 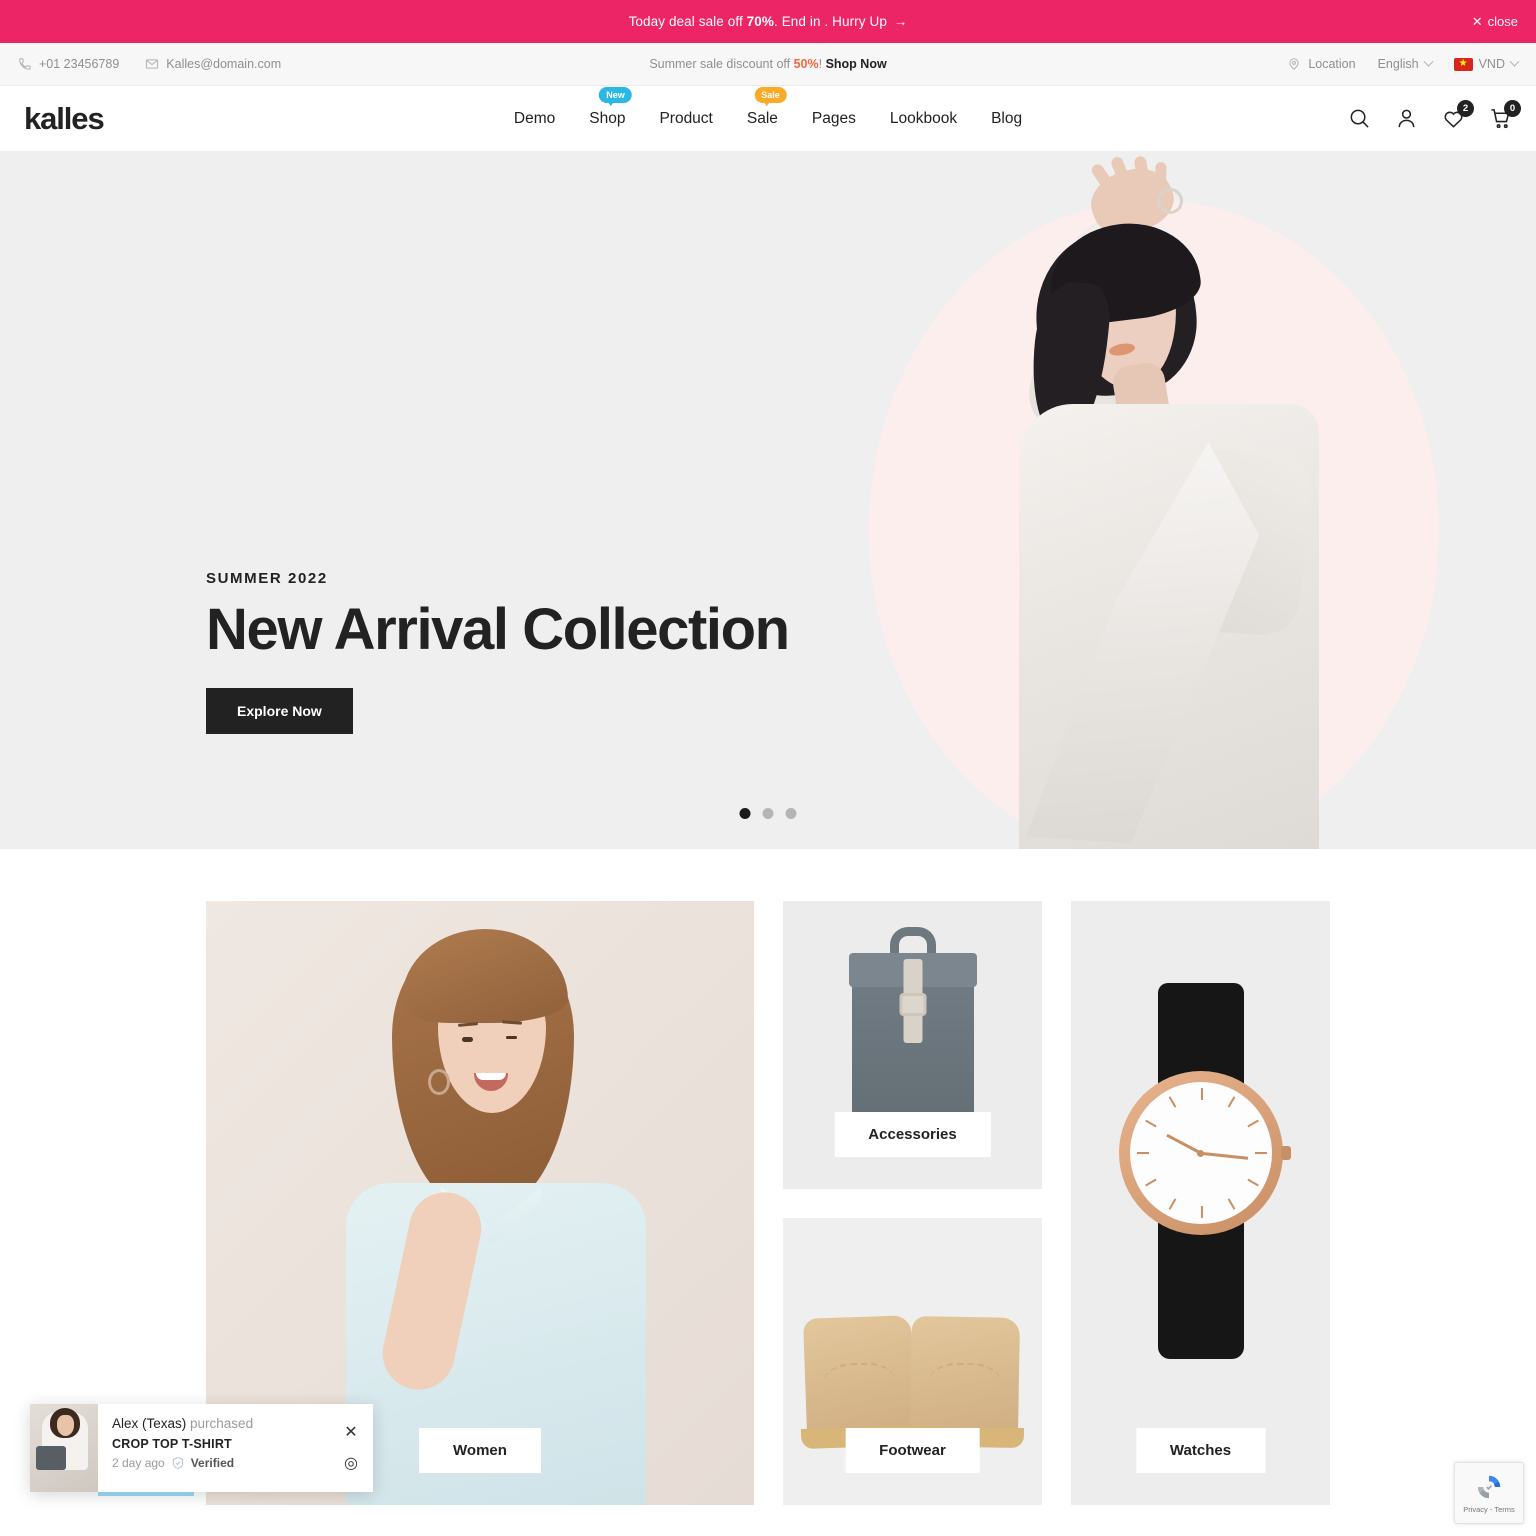 I want to click on language-selector: English, so click(x=1405, y=63).